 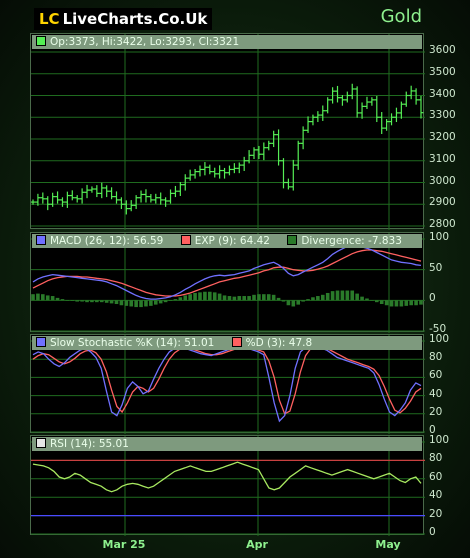 What do you see at coordinates (442, 50) in the screenshot?
I see `y-tick-label: 3600` at bounding box center [442, 50].